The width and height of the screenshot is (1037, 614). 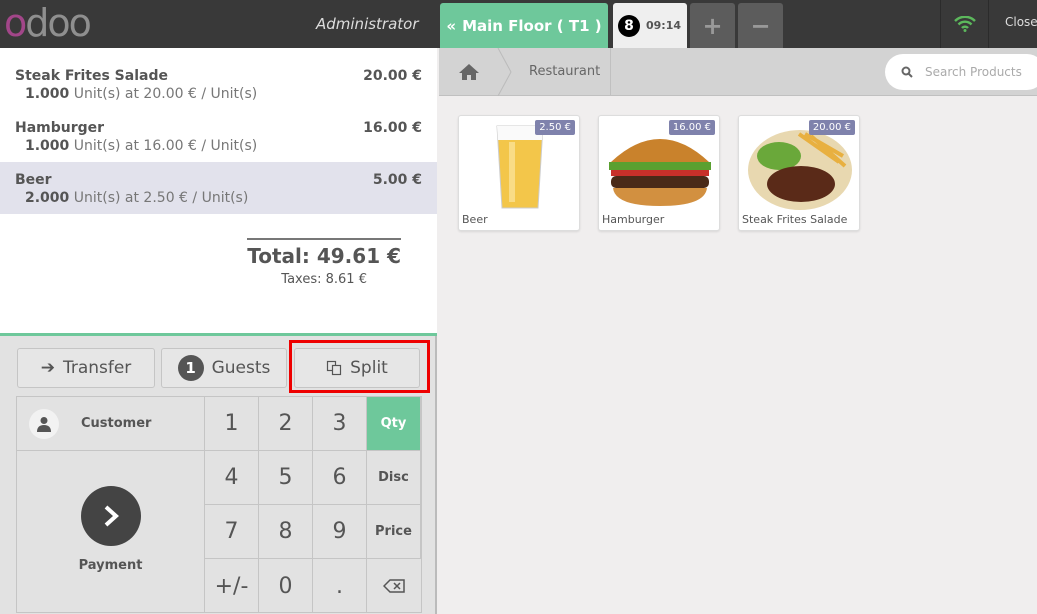 What do you see at coordinates (394, 478) in the screenshot?
I see `mode-disc: Disc` at bounding box center [394, 478].